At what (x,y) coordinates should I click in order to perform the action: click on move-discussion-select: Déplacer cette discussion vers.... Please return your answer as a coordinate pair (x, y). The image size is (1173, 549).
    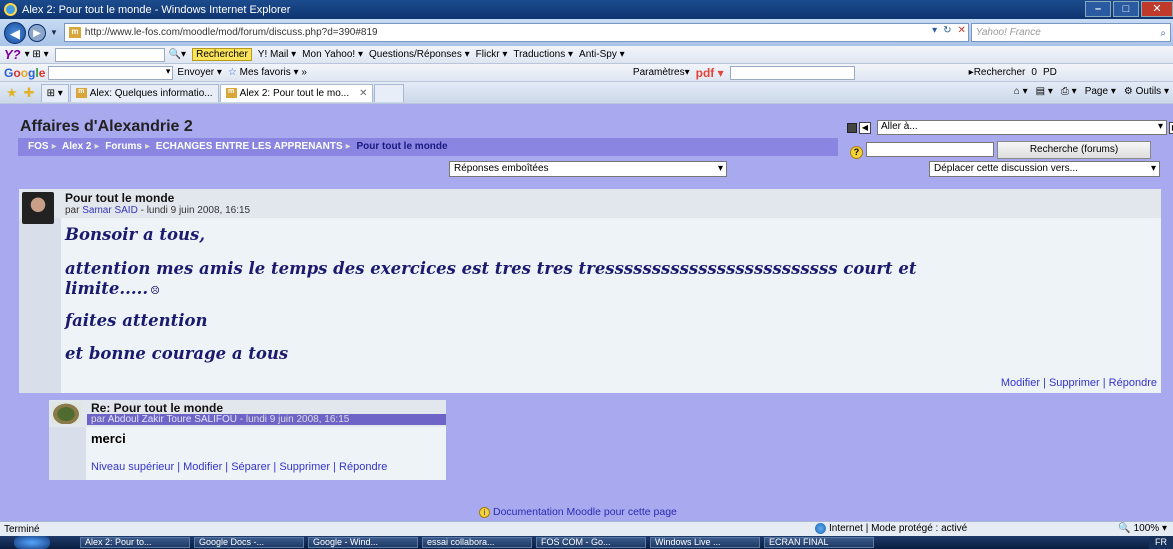
    Looking at the image, I should click on (1044, 169).